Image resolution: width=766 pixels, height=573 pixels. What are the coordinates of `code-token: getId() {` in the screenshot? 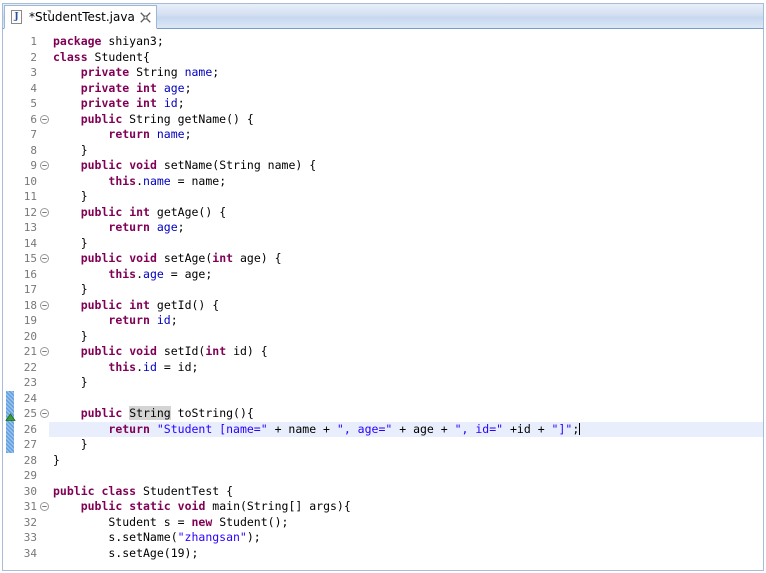 It's located at (184, 304).